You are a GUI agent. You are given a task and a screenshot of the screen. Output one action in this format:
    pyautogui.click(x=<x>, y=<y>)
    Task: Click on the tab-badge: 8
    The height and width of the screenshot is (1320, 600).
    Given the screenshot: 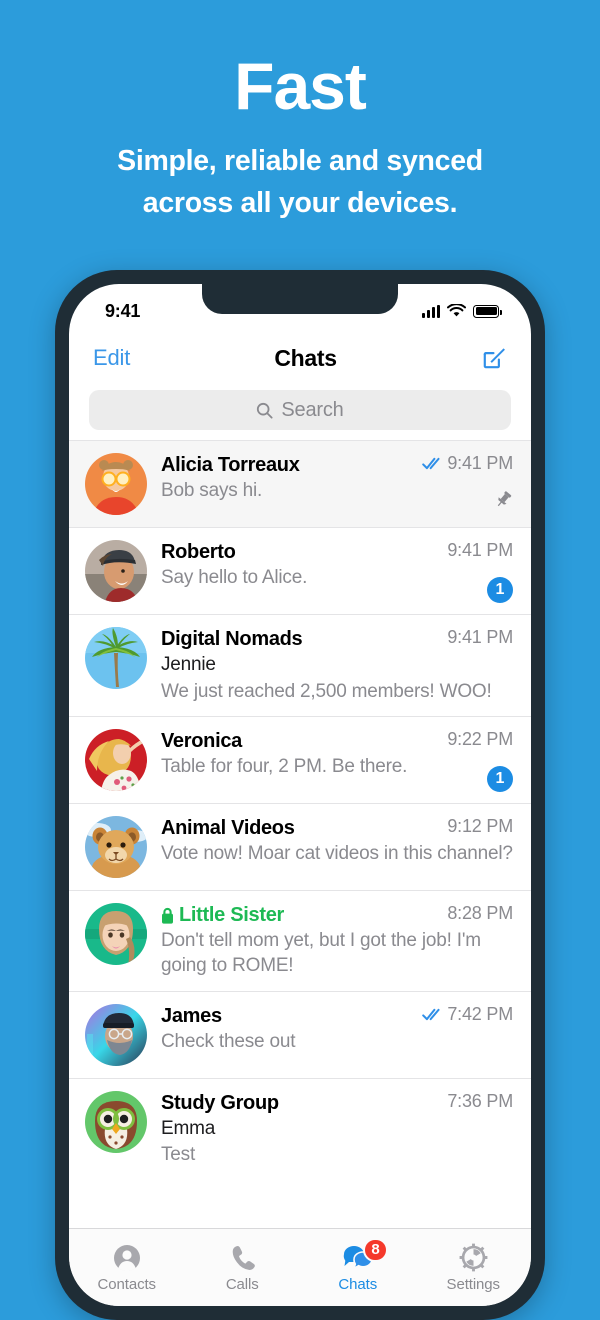 What is the action you would take?
    pyautogui.click(x=375, y=1249)
    